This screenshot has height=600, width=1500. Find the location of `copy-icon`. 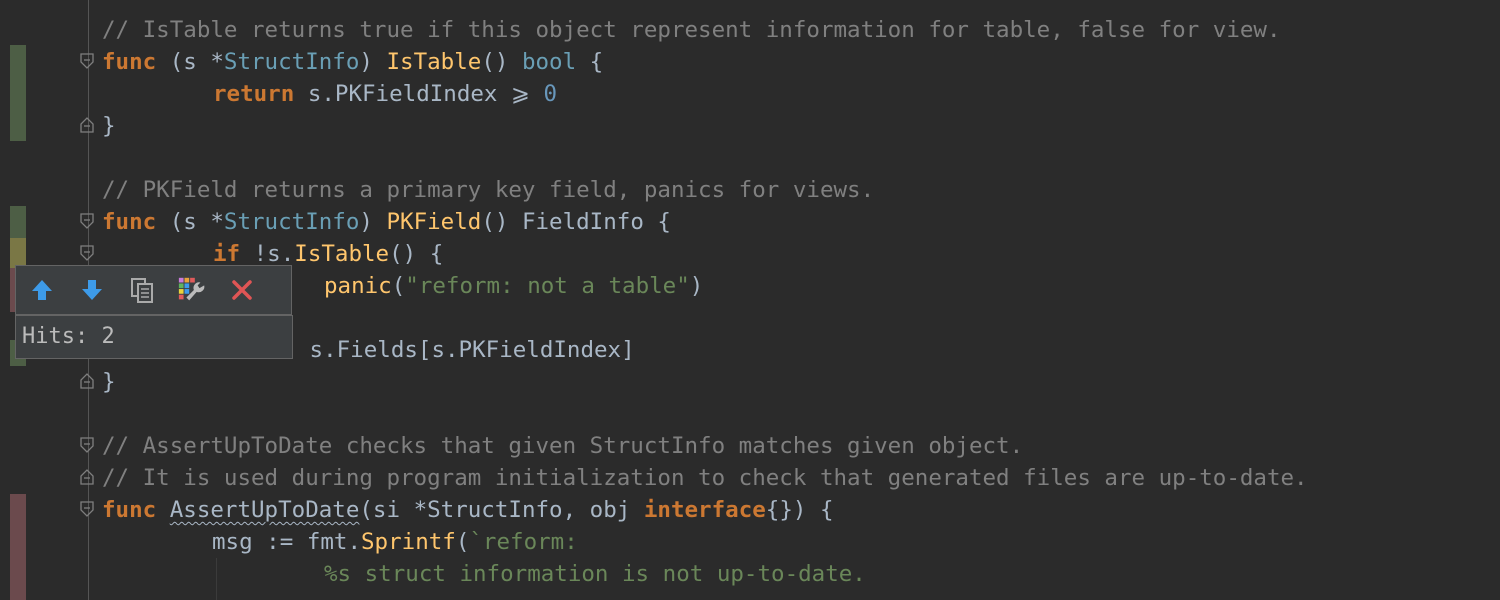

copy-icon is located at coordinates (142, 290).